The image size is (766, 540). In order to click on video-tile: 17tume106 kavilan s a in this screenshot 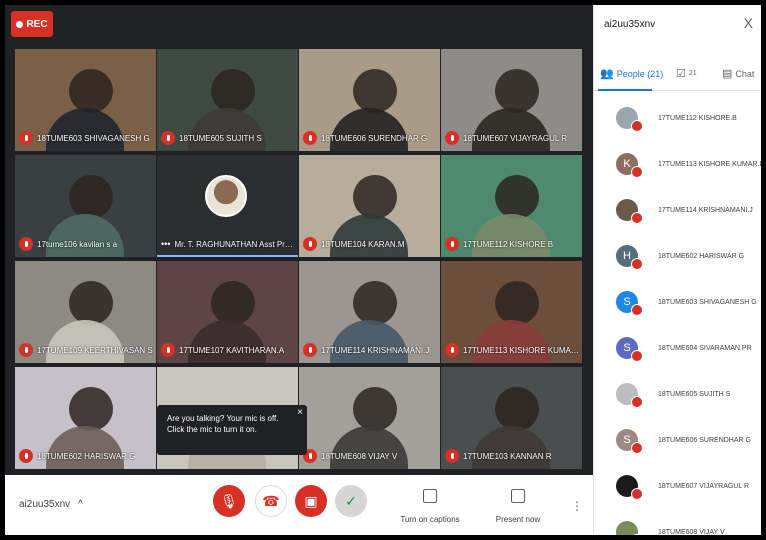, I will do `click(85, 206)`.